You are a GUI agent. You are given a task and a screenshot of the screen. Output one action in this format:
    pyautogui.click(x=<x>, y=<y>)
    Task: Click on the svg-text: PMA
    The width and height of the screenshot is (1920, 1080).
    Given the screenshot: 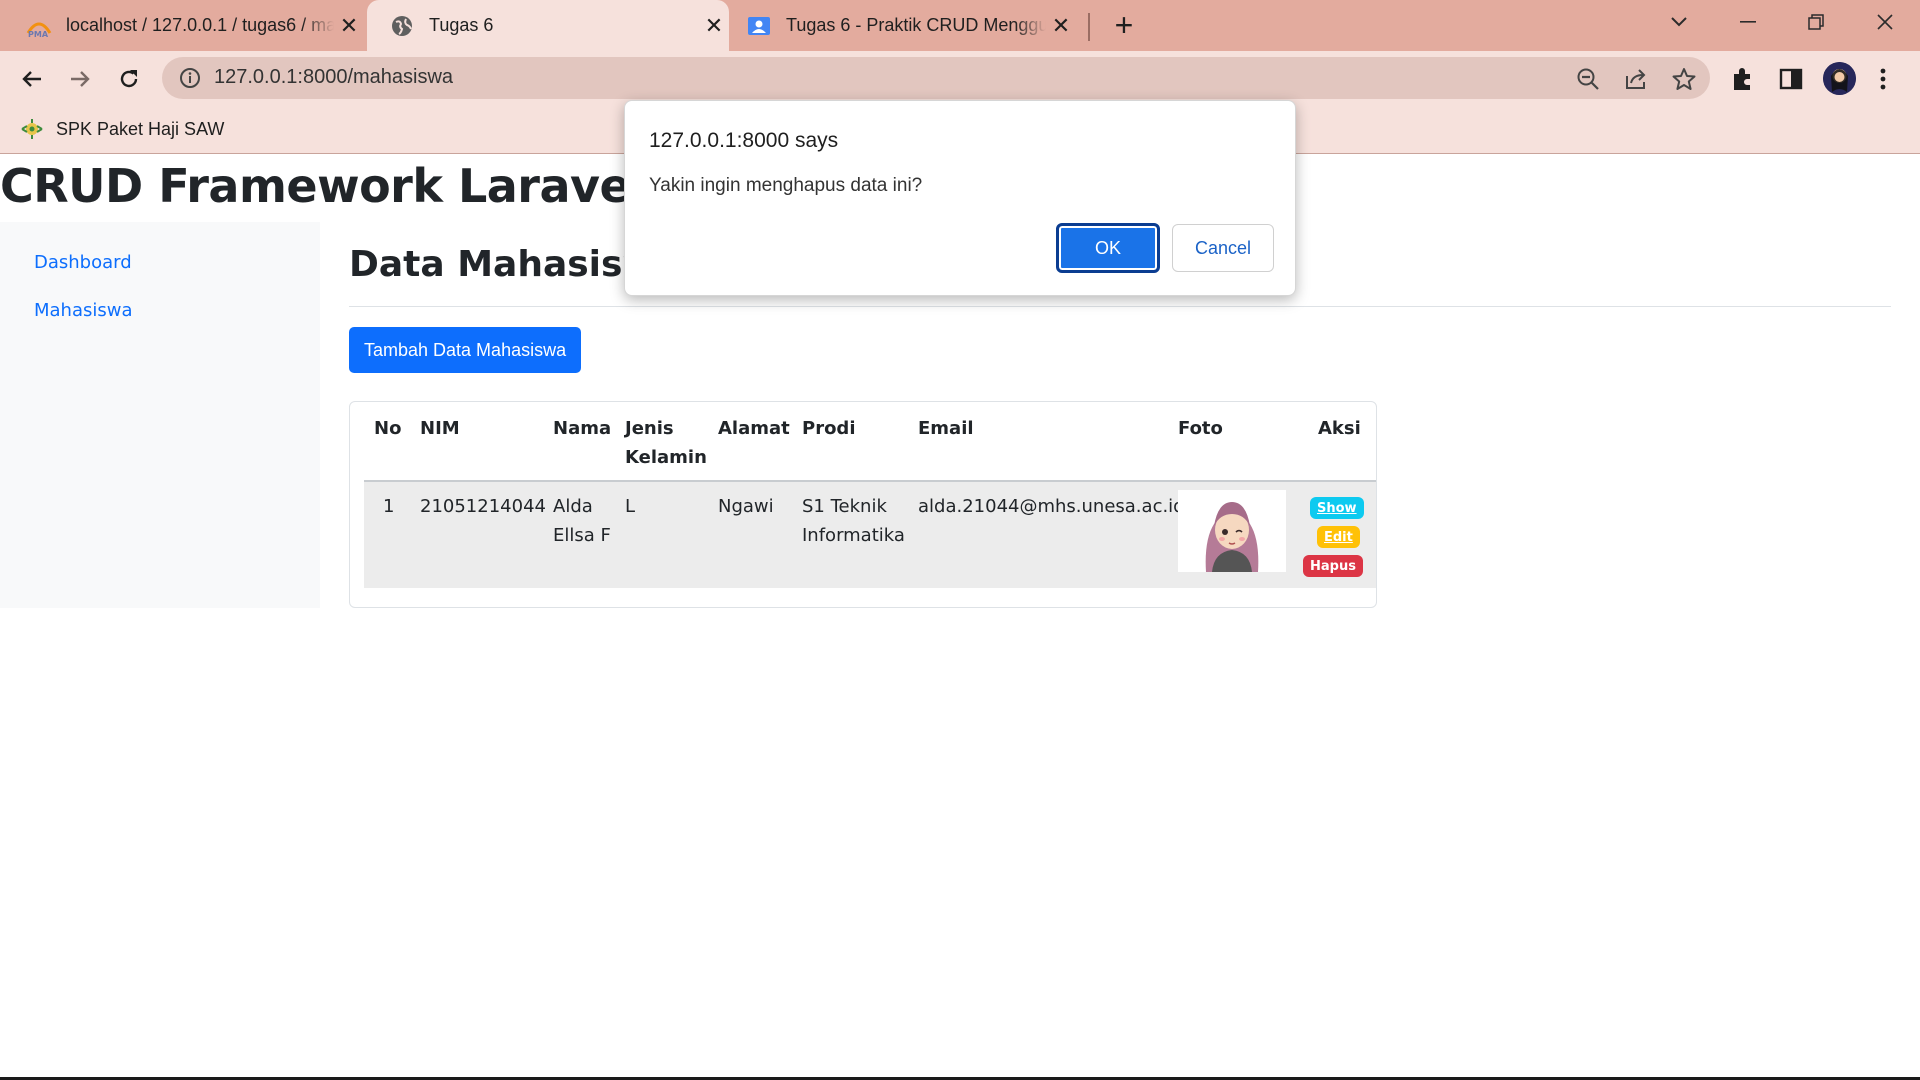 What is the action you would take?
    pyautogui.click(x=38, y=34)
    